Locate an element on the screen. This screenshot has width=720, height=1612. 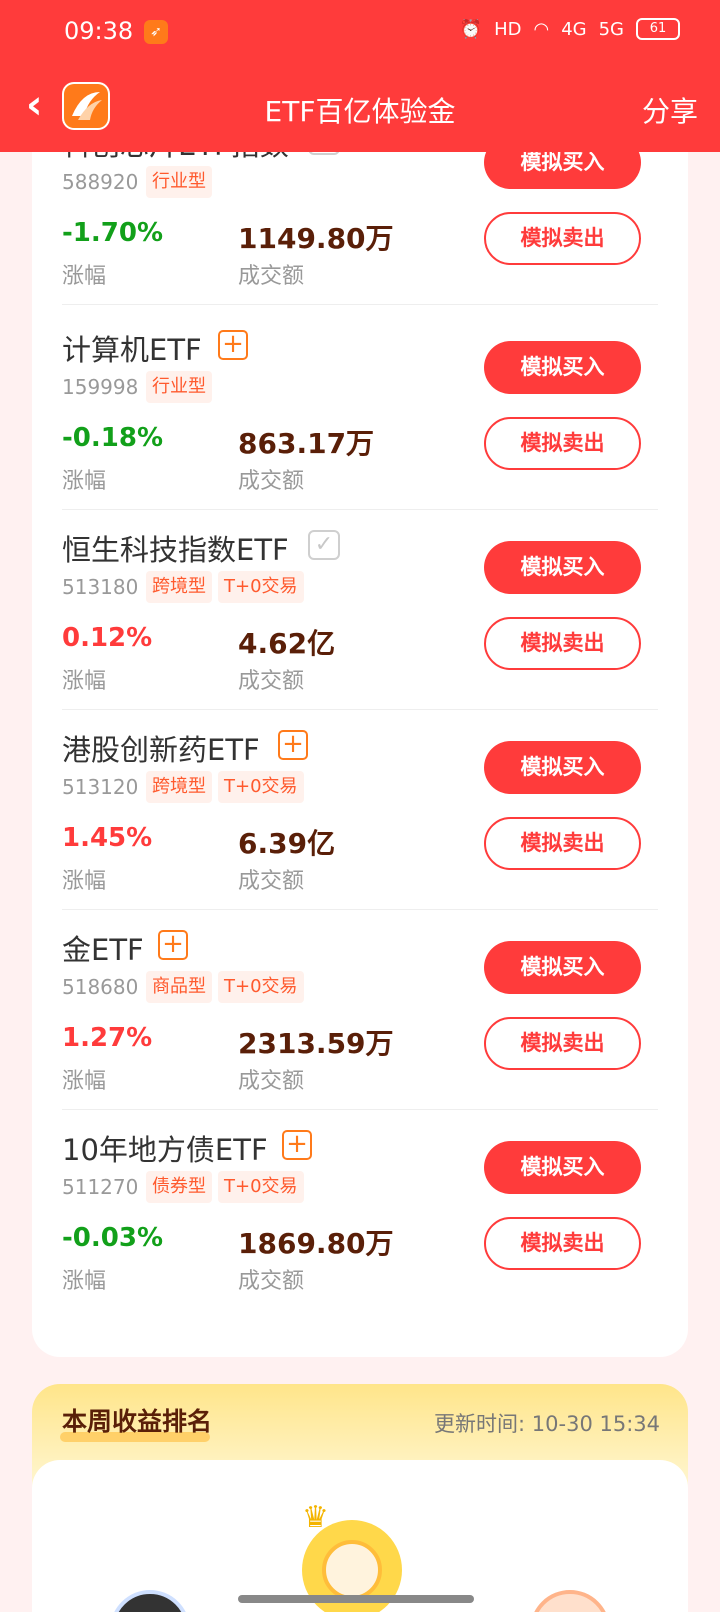
etf-code: 588920 is located at coordinates (100, 182).